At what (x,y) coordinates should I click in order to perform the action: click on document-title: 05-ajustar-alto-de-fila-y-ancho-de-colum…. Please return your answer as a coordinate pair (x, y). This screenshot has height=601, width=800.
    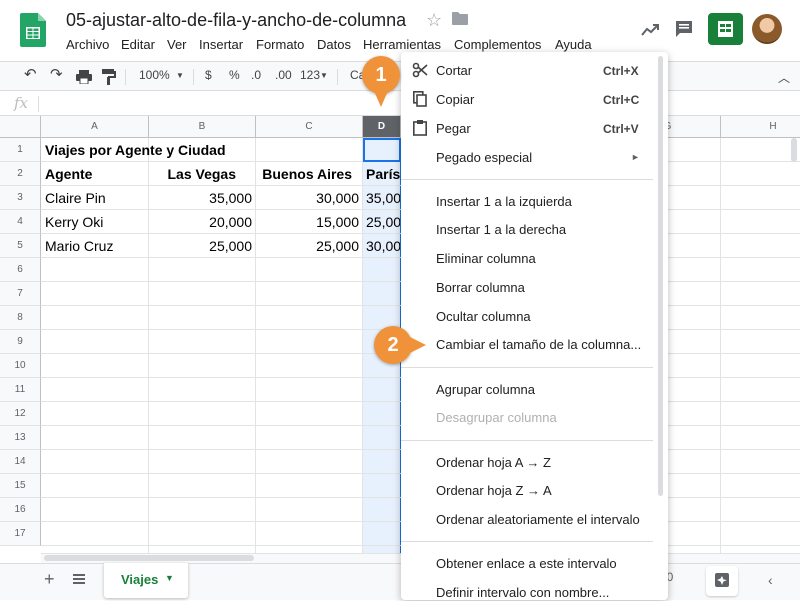
    Looking at the image, I should click on (236, 20).